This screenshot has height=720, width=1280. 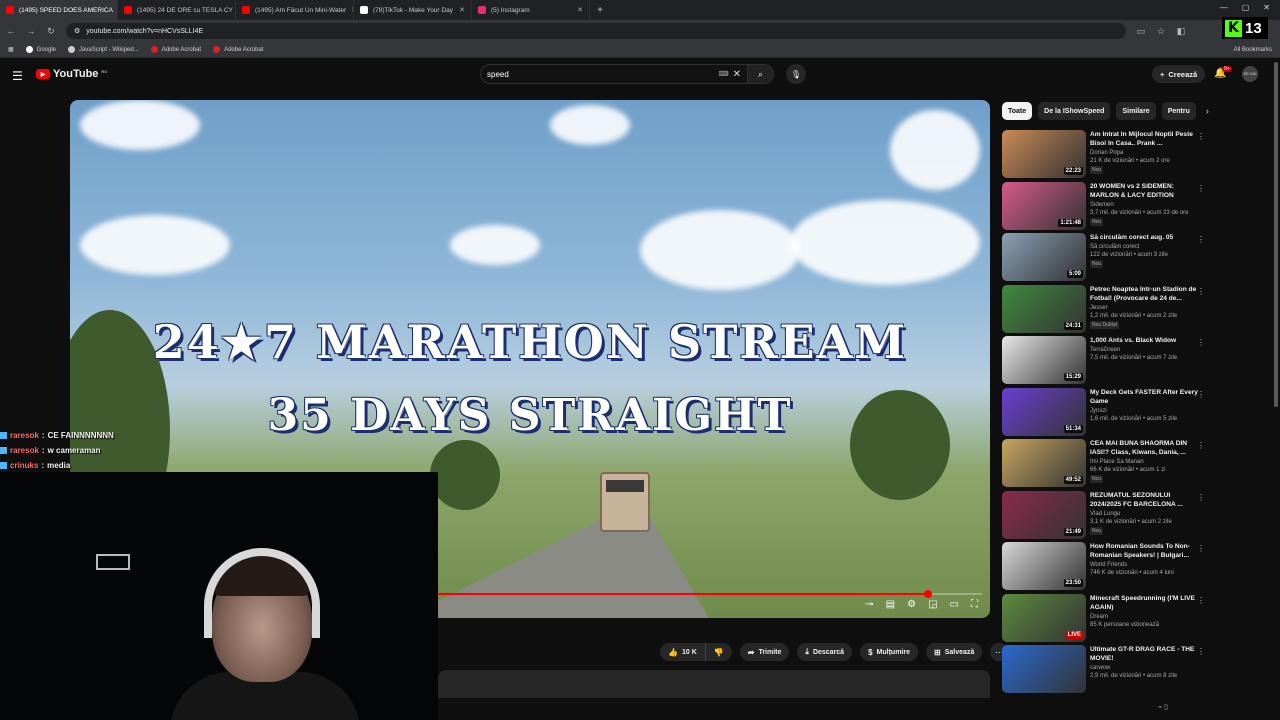 What do you see at coordinates (1044, 617) in the screenshot?
I see `video-thumbnail: LIVE` at bounding box center [1044, 617].